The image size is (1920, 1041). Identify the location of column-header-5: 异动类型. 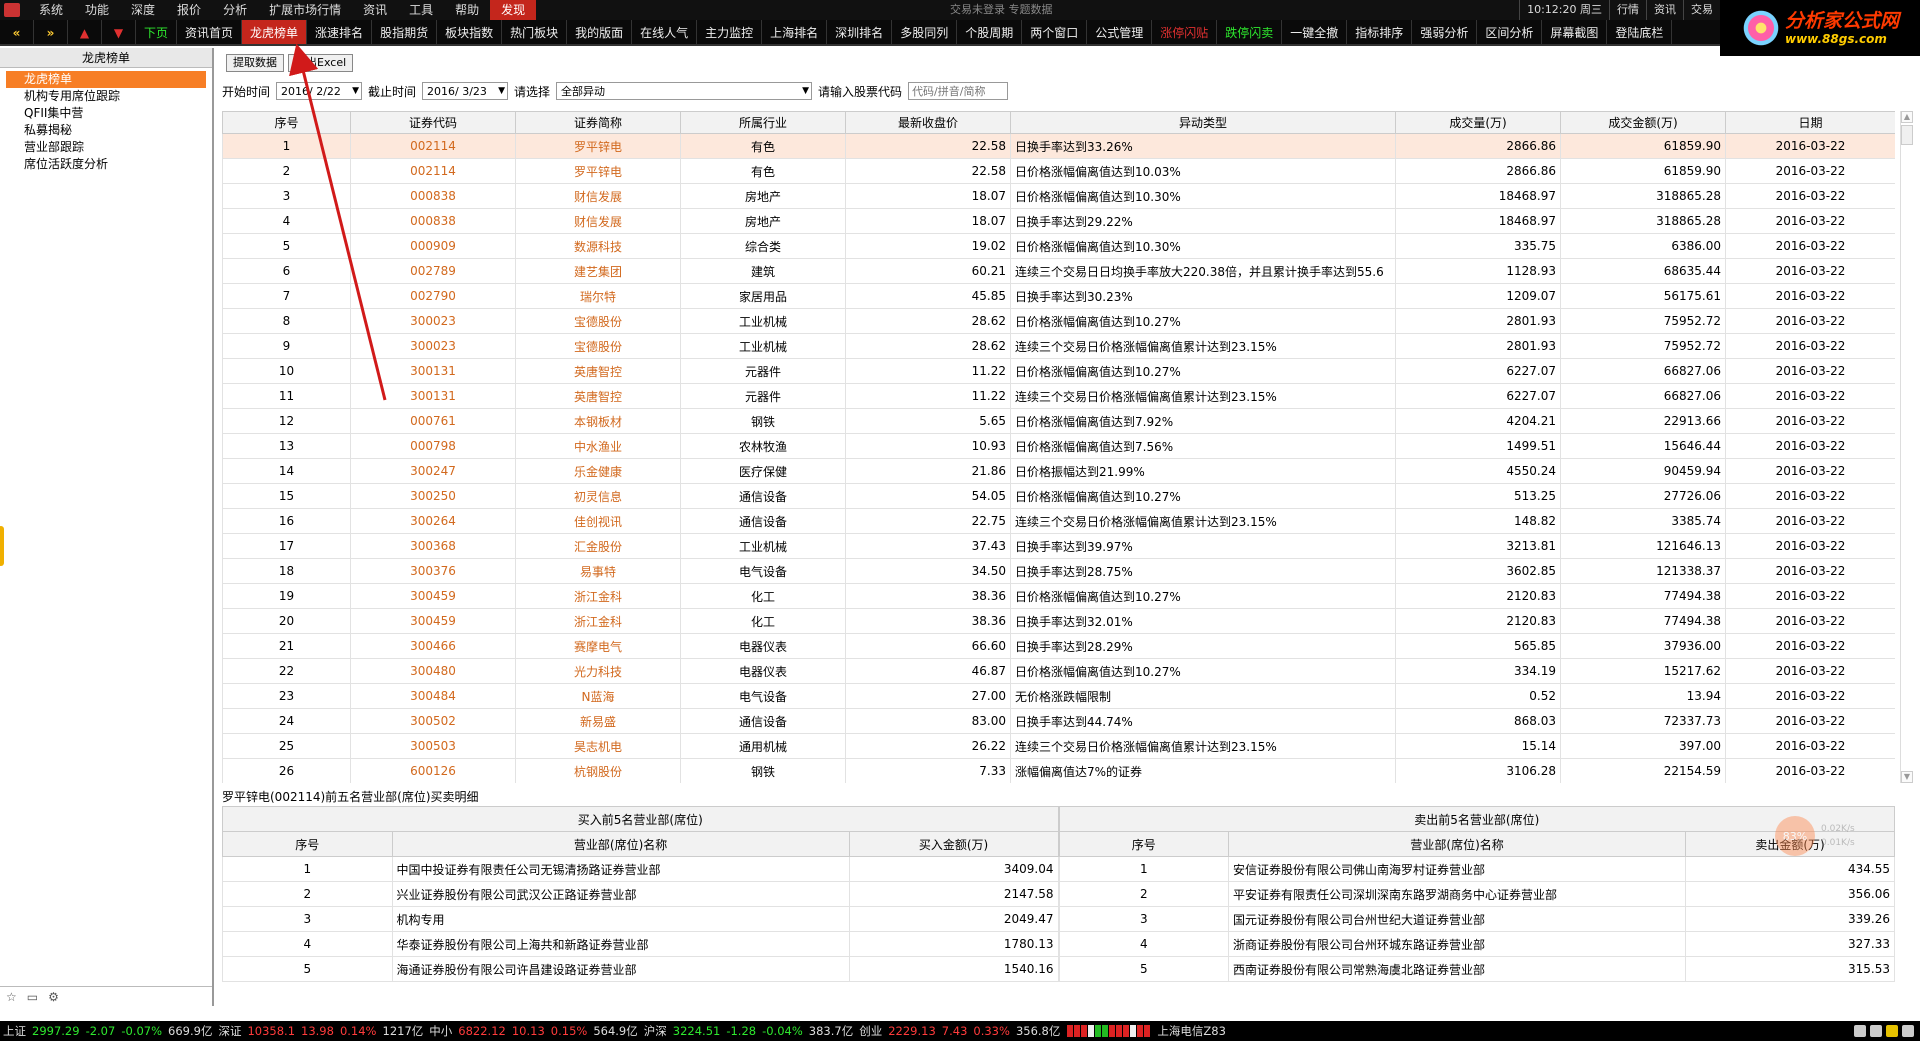
(1203, 122).